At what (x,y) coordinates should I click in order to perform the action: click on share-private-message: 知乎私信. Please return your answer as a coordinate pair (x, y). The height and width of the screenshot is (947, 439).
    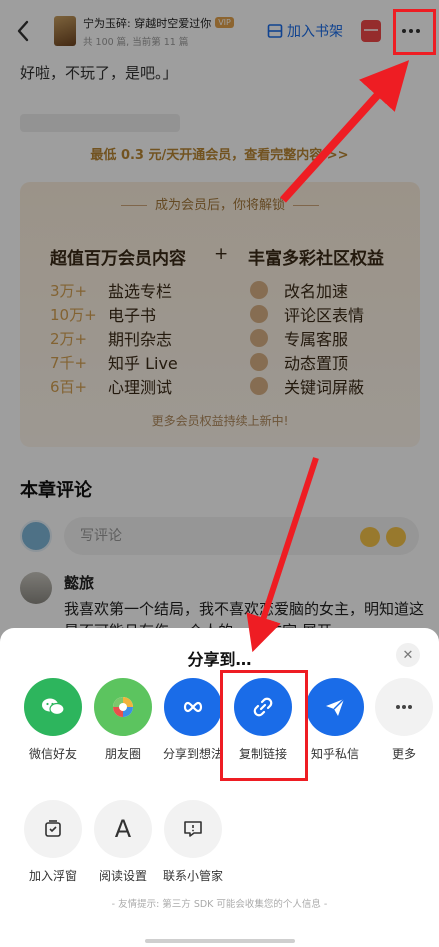
    Looking at the image, I should click on (335, 720).